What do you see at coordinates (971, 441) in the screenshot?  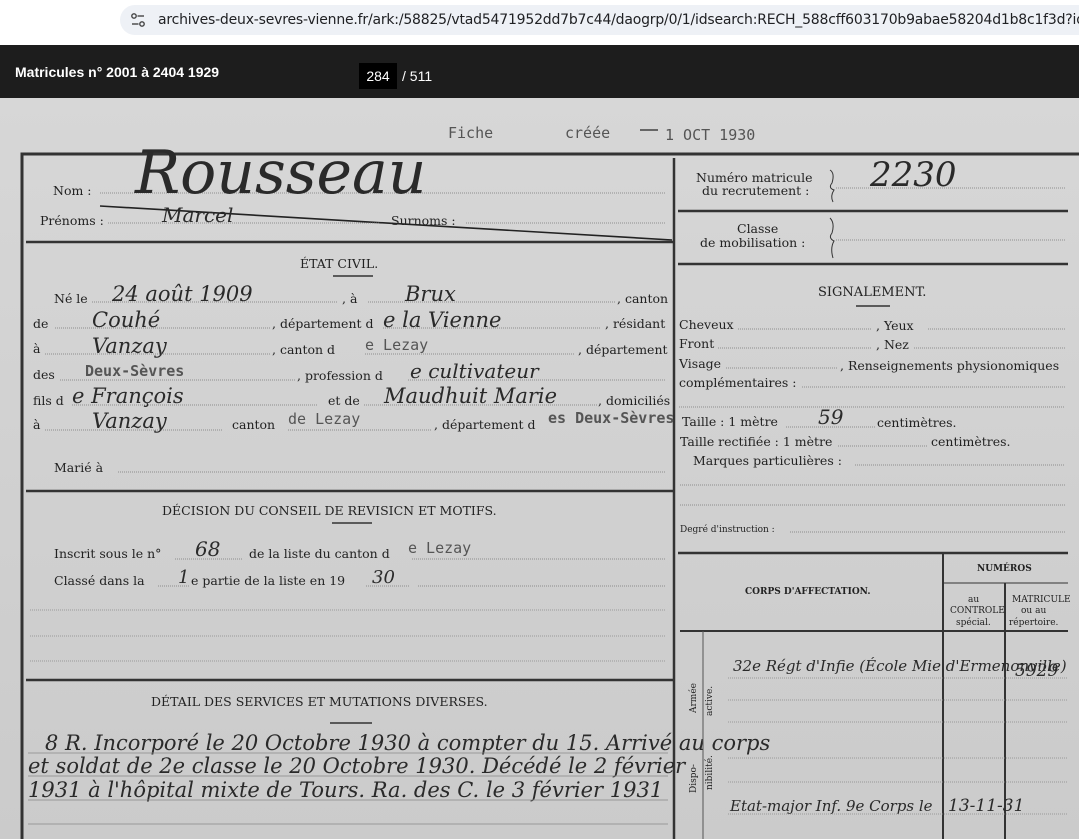 I see `centimetres2: centimètres.` at bounding box center [971, 441].